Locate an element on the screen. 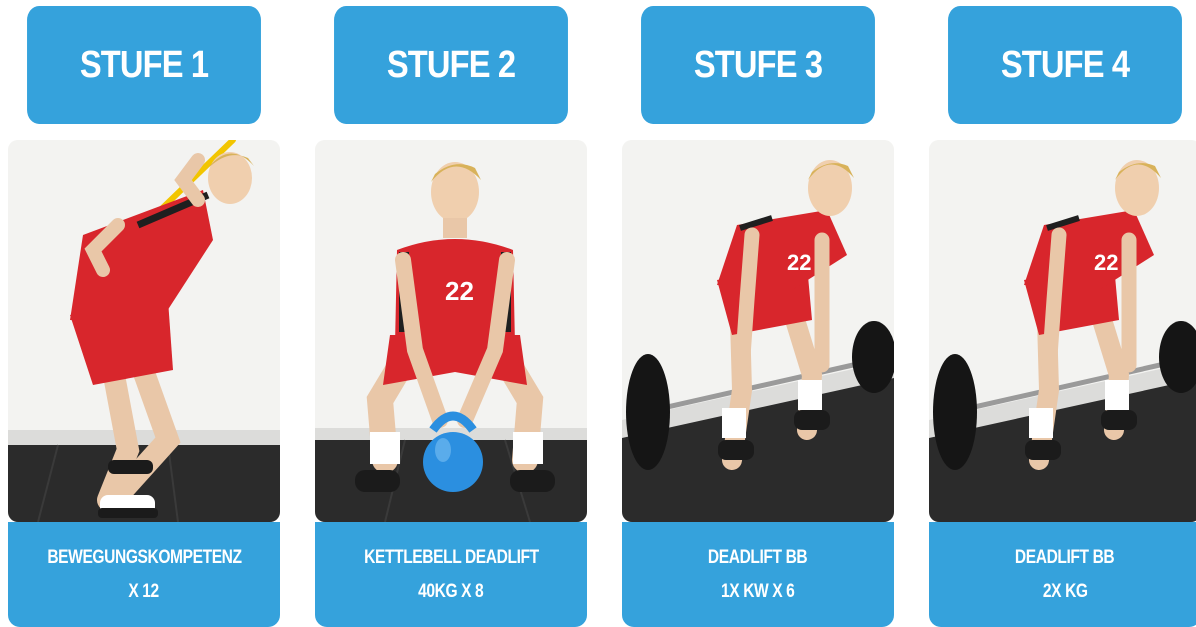 The width and height of the screenshot is (1196, 627). stage-title: STUFE 2 is located at coordinates (451, 64).